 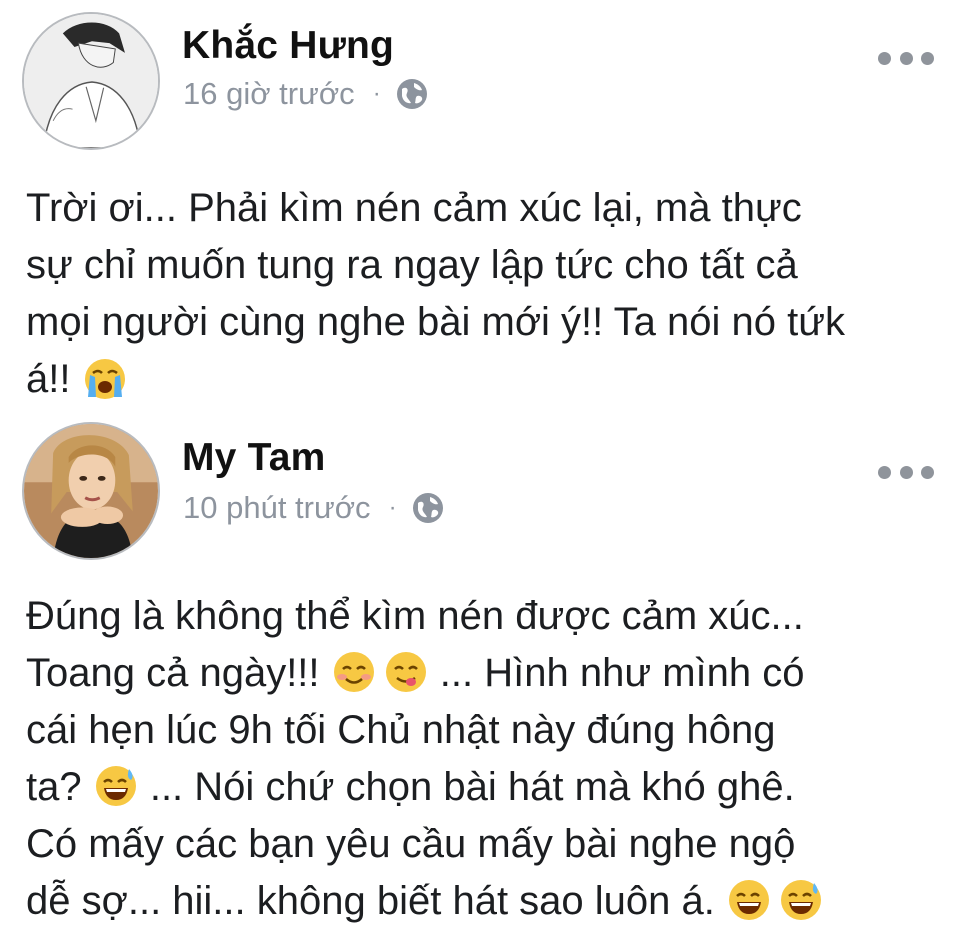 I want to click on post-meta: 10 phút trước ·, so click(x=314, y=508).